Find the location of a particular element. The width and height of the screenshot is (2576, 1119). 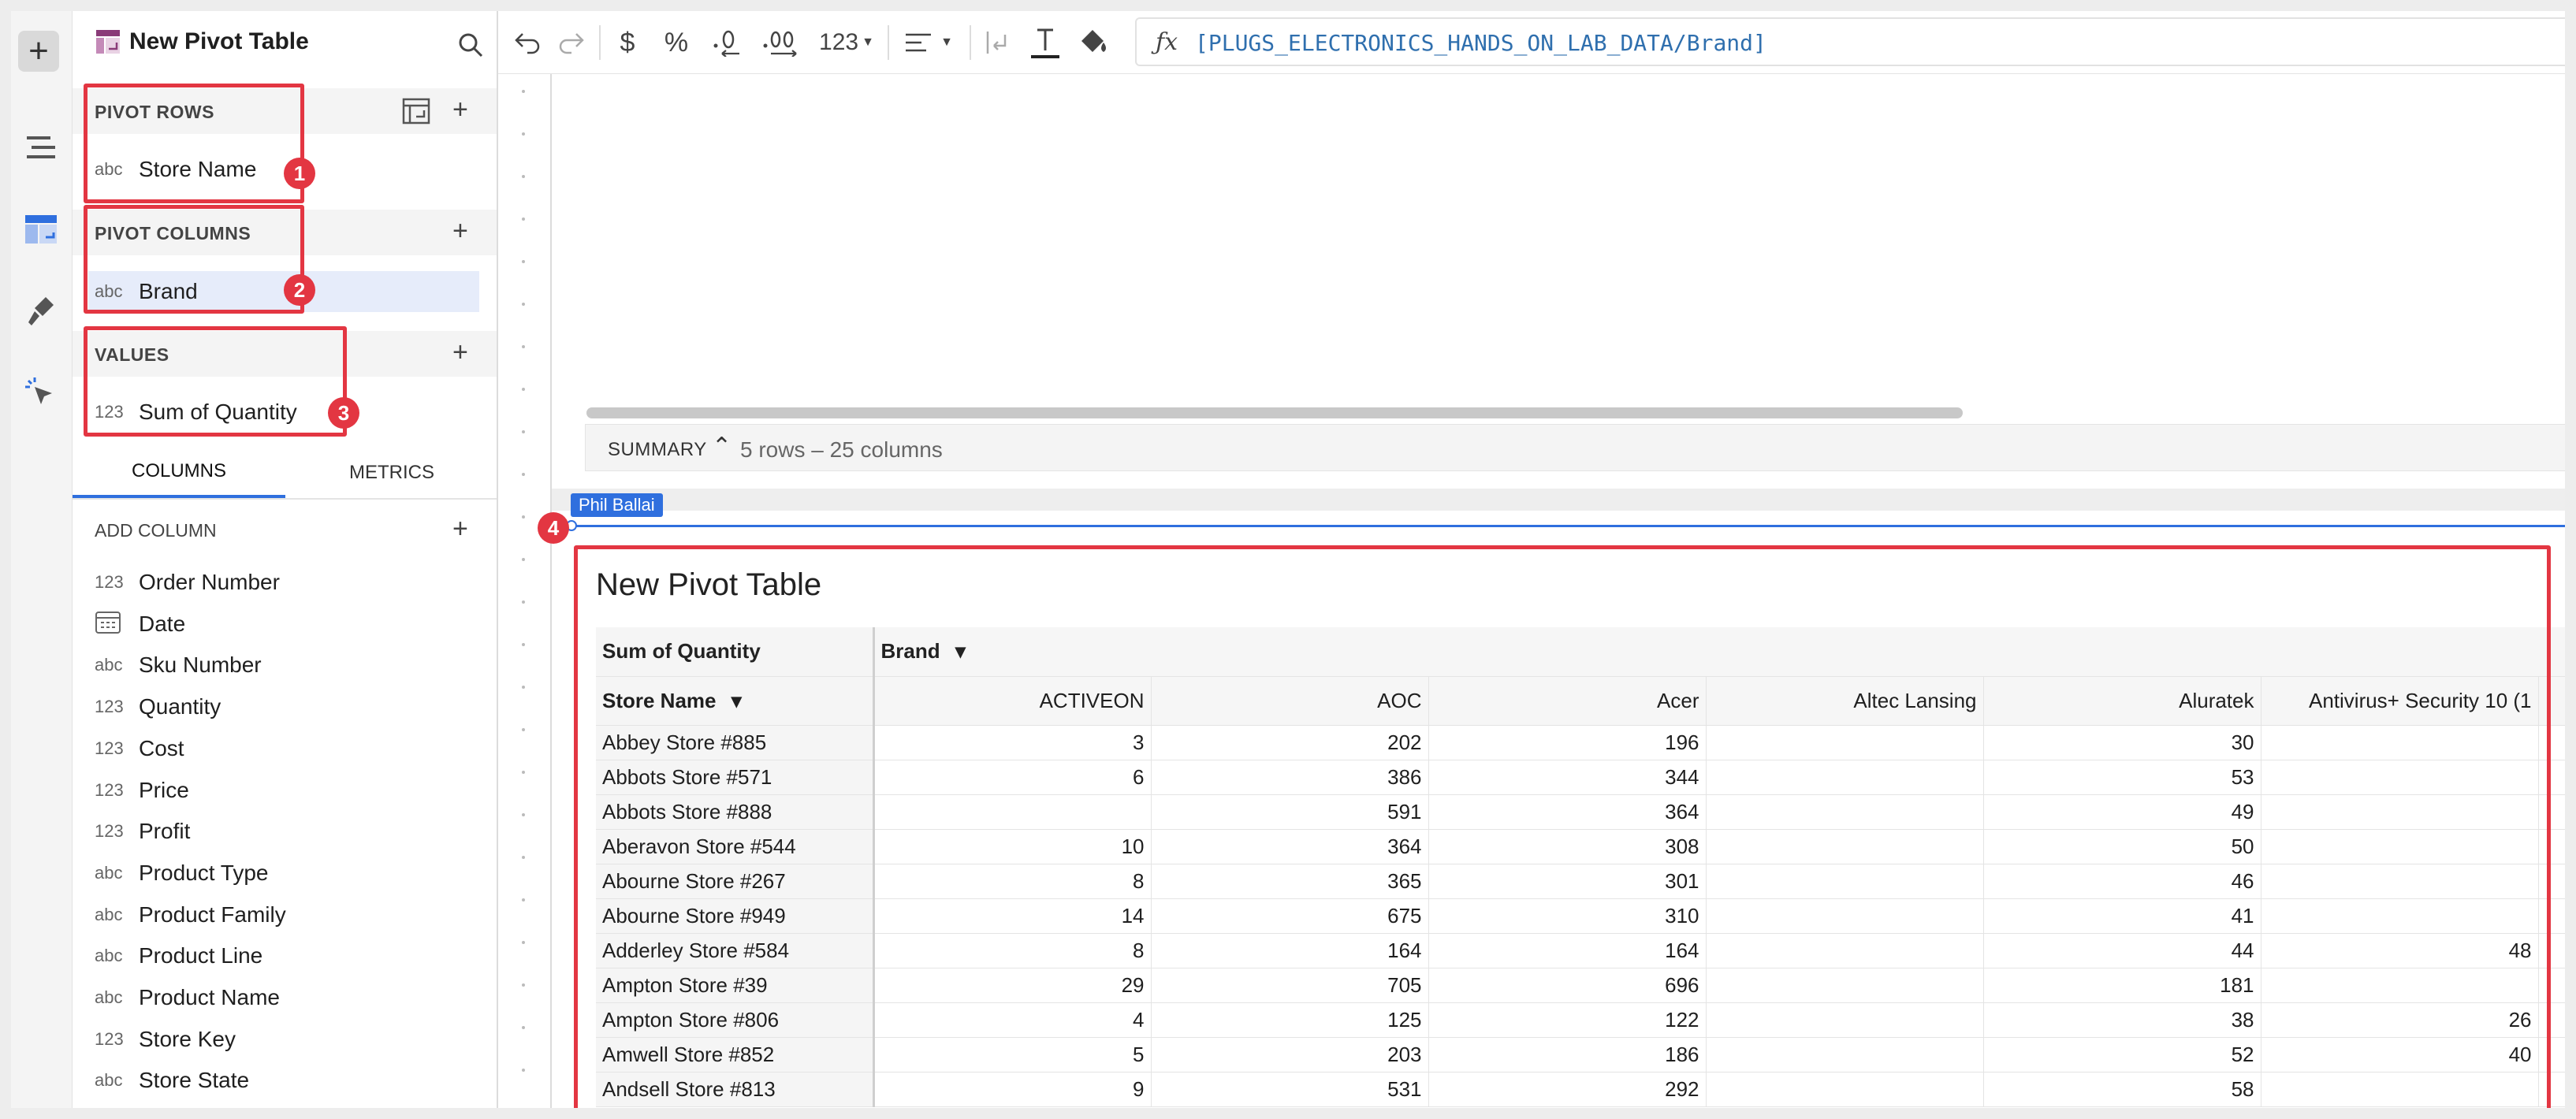

tab-metrics: METRICS is located at coordinates (391, 473).